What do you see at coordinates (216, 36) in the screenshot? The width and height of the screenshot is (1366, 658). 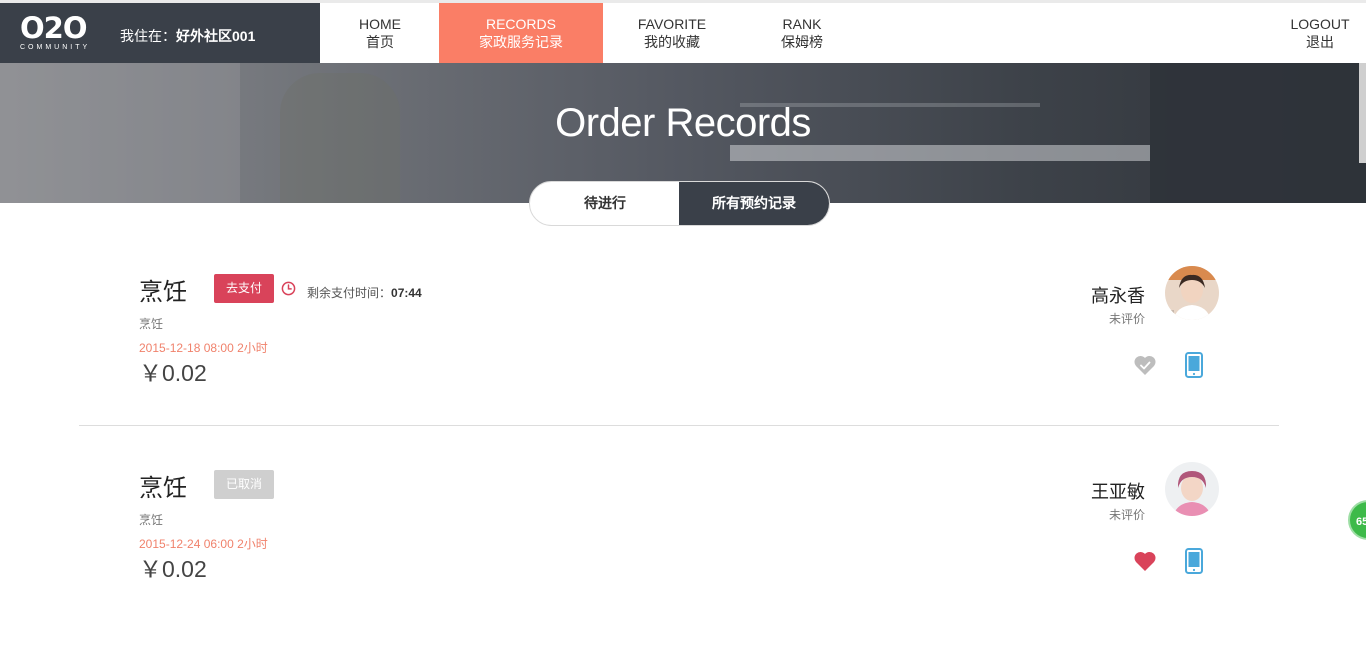 I see `location-value: 好外社区001` at bounding box center [216, 36].